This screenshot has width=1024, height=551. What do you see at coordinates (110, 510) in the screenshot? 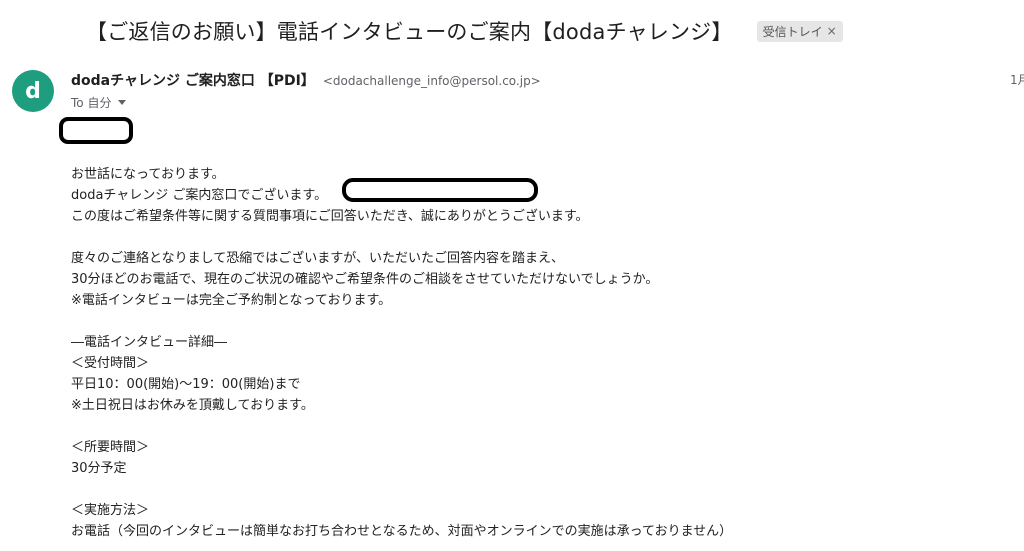
I see `body-line: ＜実施方法＞` at bounding box center [110, 510].